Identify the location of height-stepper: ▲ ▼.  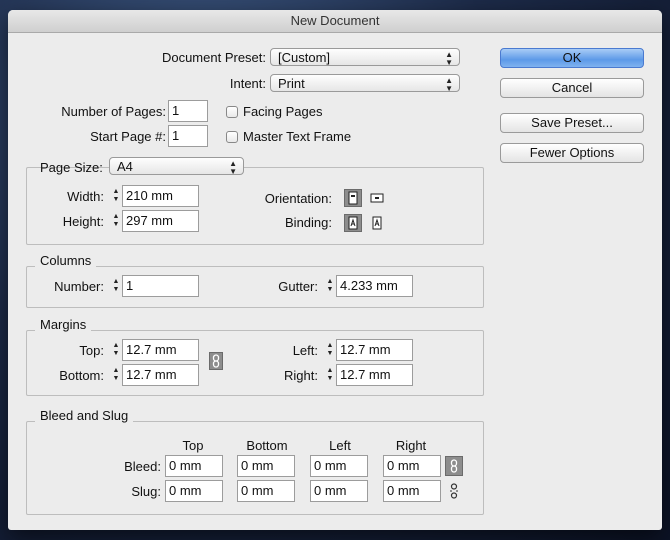
(116, 221).